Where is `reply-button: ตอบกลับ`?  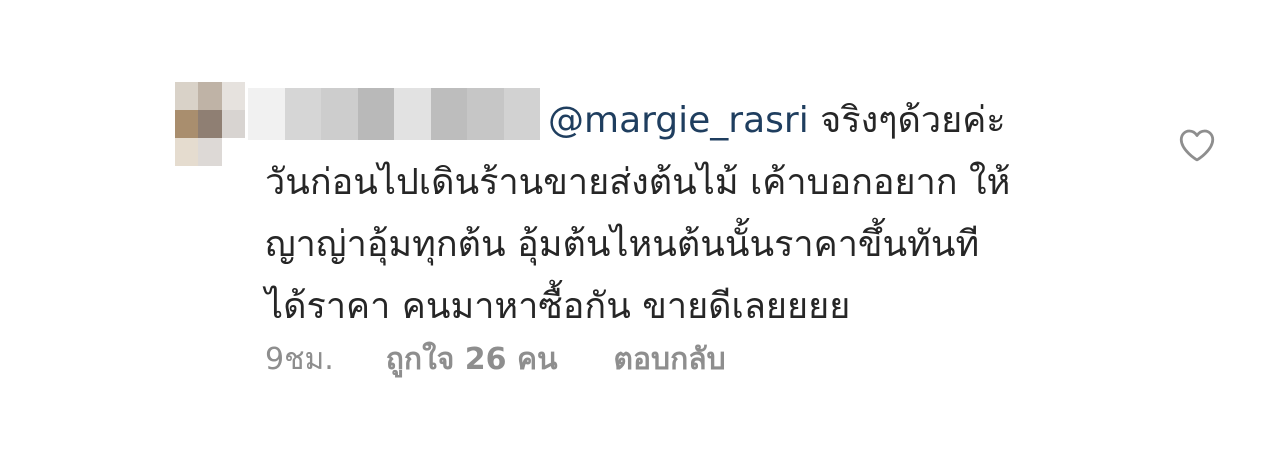
reply-button: ตอบกลับ is located at coordinates (670, 359).